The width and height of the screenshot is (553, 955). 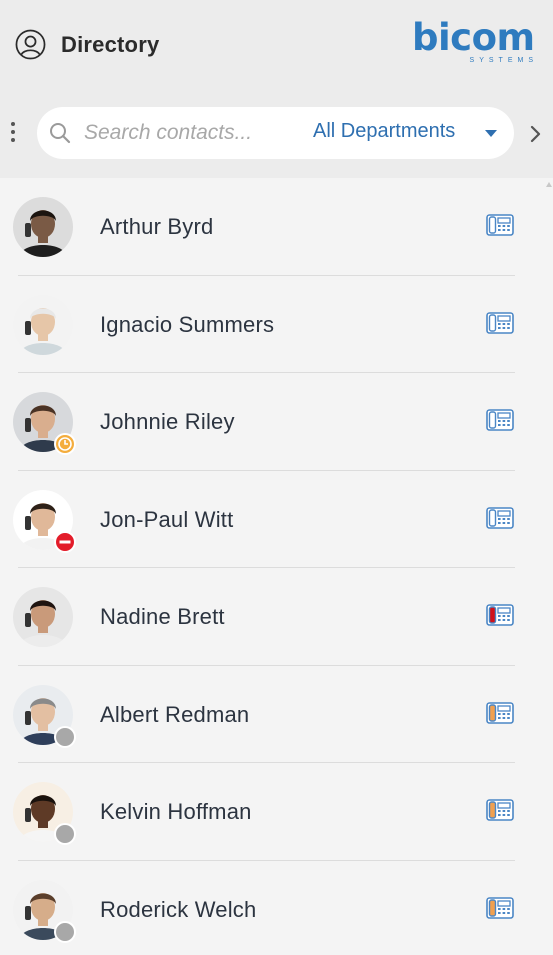 I want to click on contact-name: Roderick Welch, so click(x=178, y=909).